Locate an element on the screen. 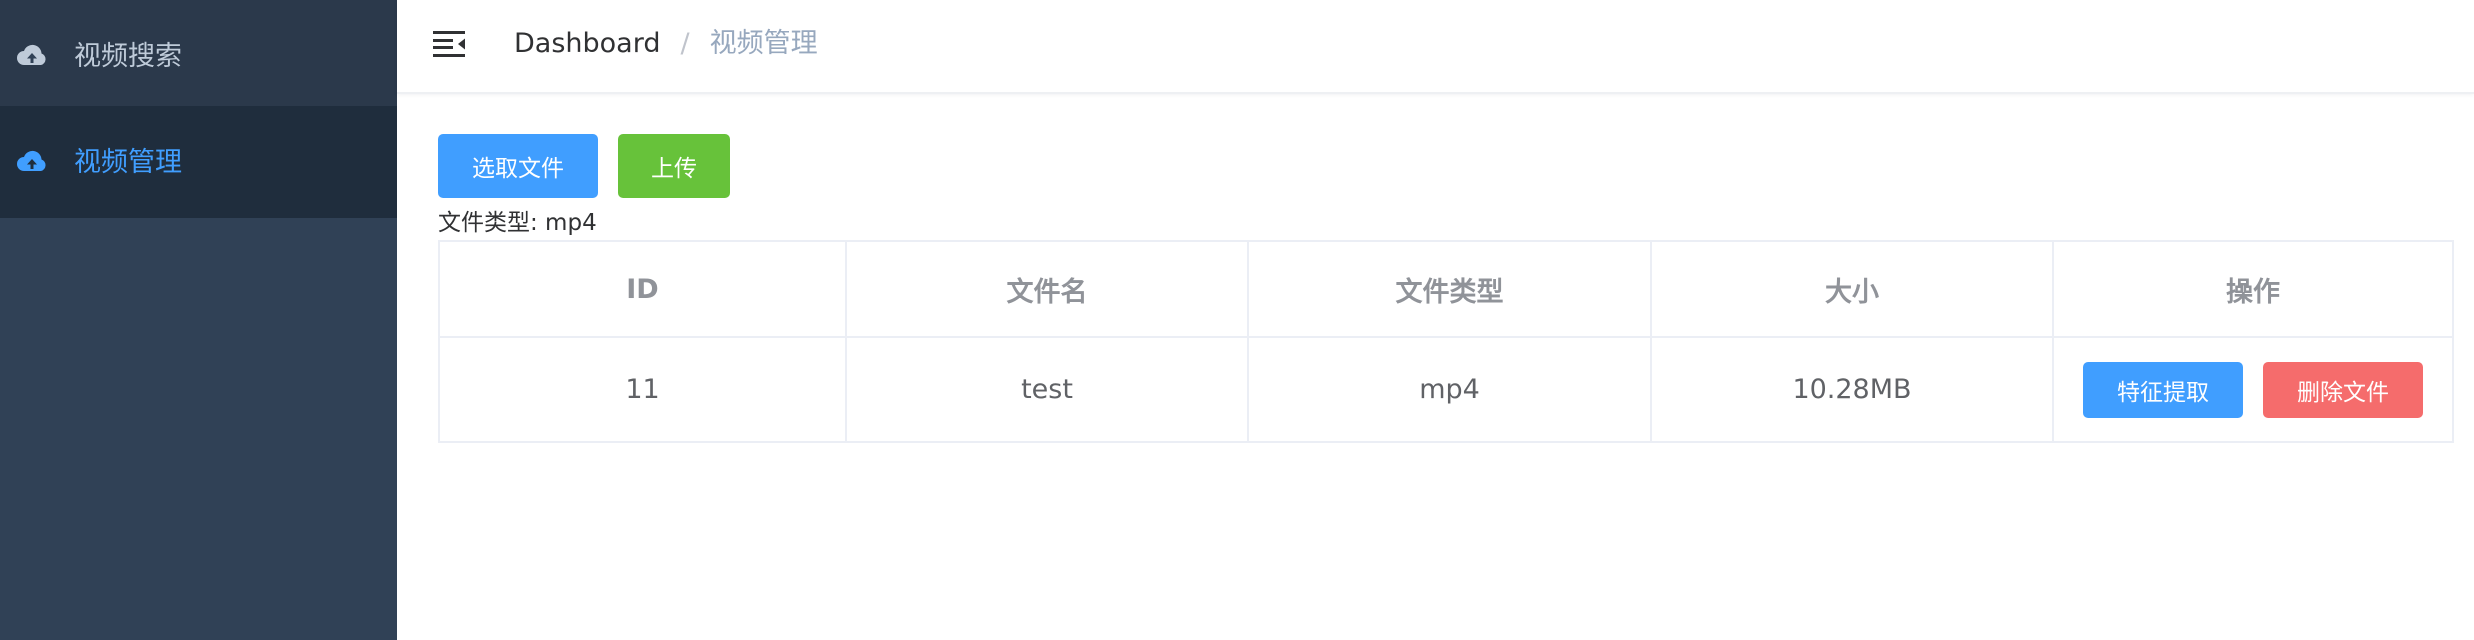  sidebar-item-label: 视频管理 is located at coordinates (128, 162).